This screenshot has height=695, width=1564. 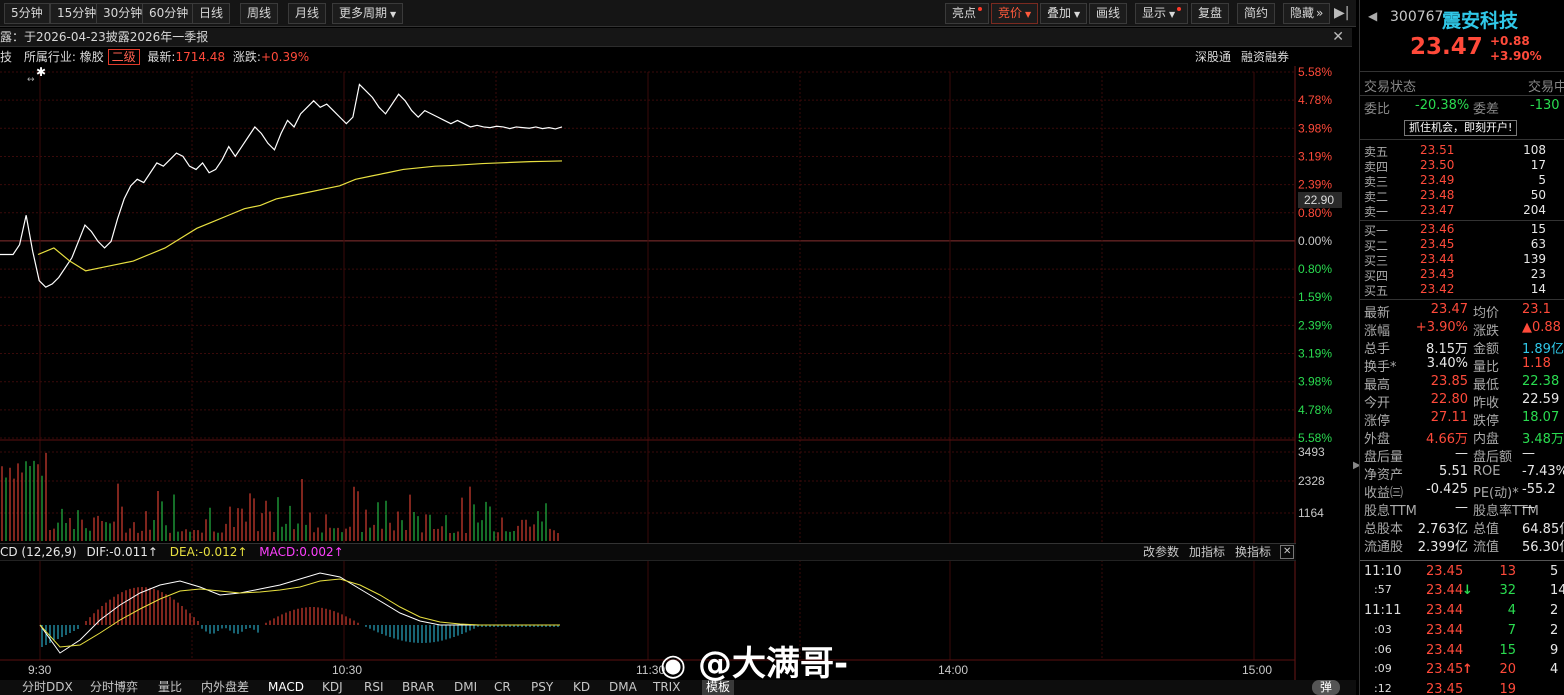 What do you see at coordinates (31, 80) in the screenshot?
I see `resize-arrow-icon: ↔` at bounding box center [31, 80].